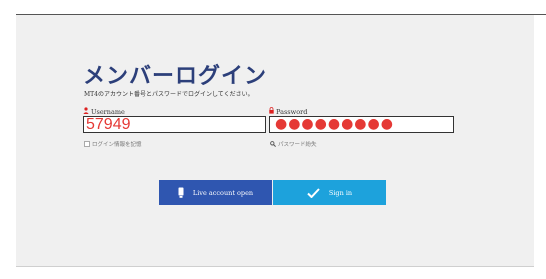 The width and height of the screenshot is (546, 279). I want to click on sign-in-button: Sign in, so click(329, 192).